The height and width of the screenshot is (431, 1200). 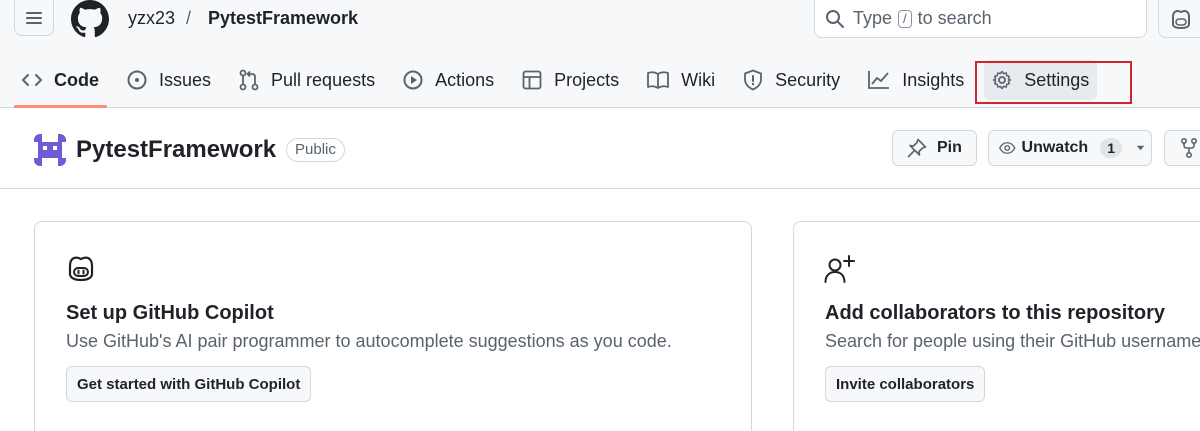 What do you see at coordinates (249, 80) in the screenshot?
I see `git-pull-request-icon` at bounding box center [249, 80].